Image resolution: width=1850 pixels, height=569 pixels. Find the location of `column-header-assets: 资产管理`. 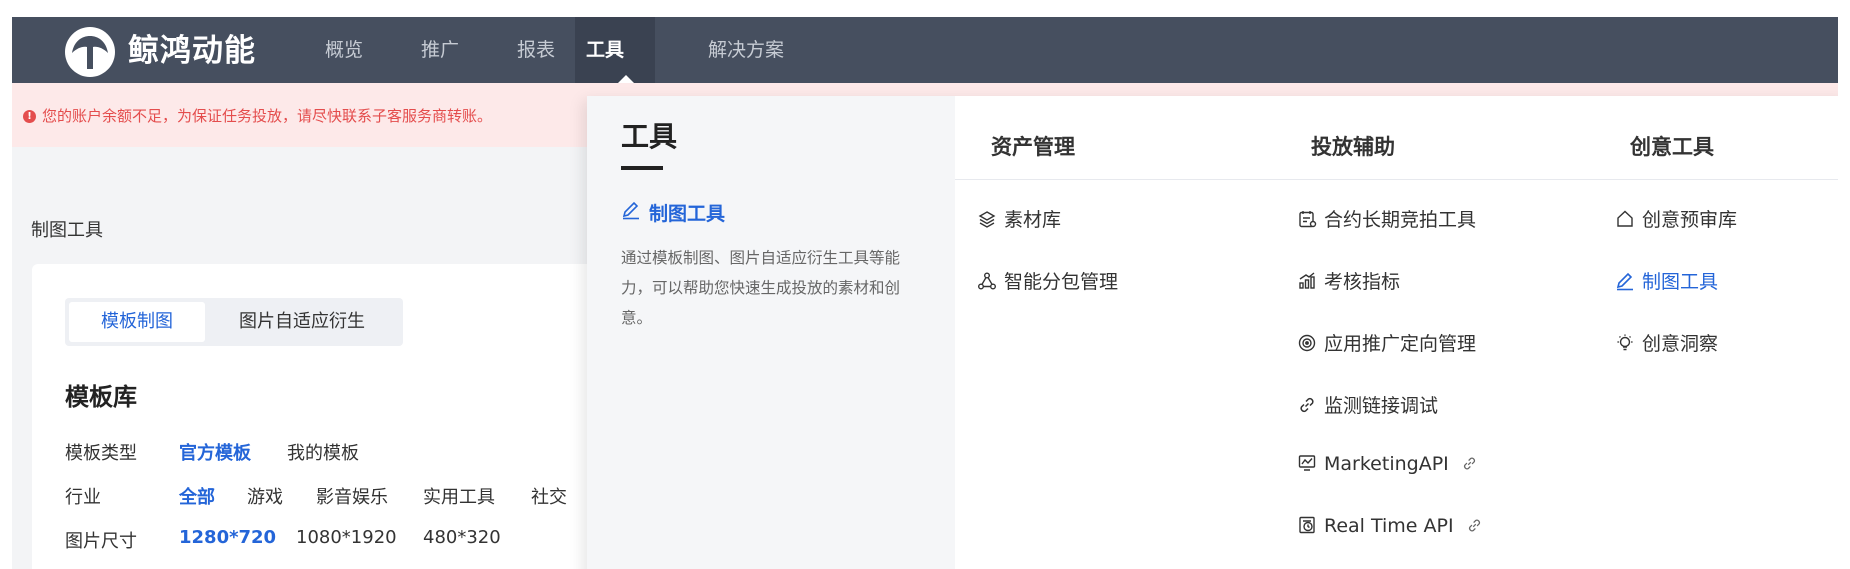

column-header-assets: 资产管理 is located at coordinates (1033, 147).